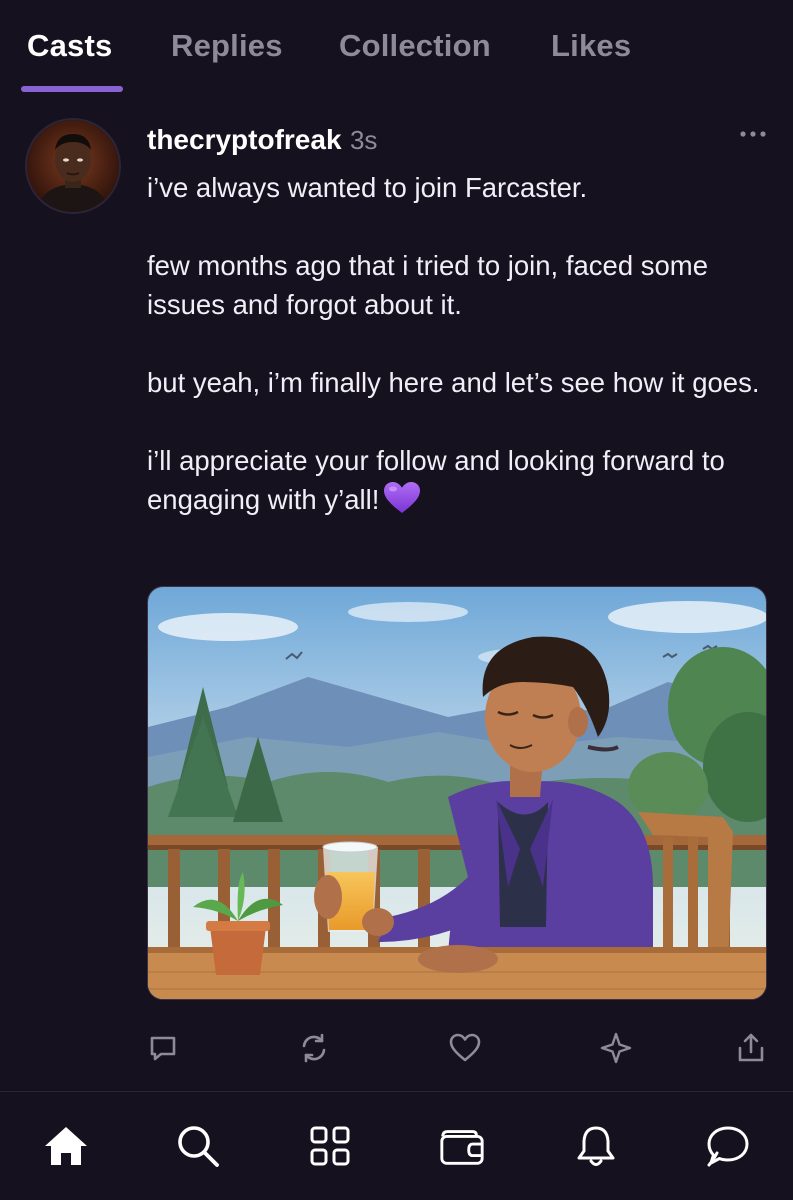 This screenshot has width=793, height=1200. What do you see at coordinates (72, 89) in the screenshot?
I see `active-tab-indicator` at bounding box center [72, 89].